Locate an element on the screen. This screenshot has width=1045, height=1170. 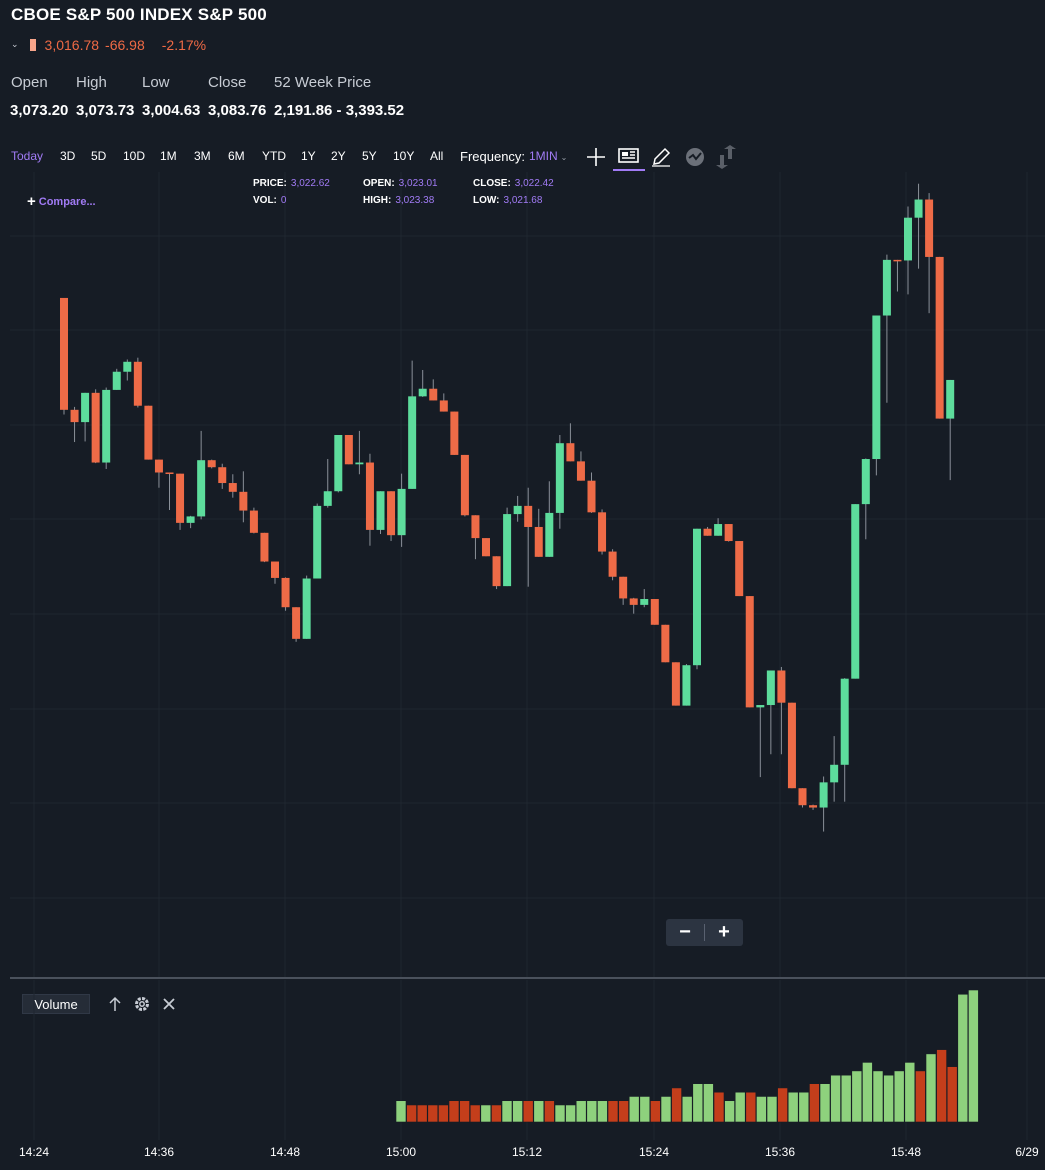
high-label: High is located at coordinates (91, 82).